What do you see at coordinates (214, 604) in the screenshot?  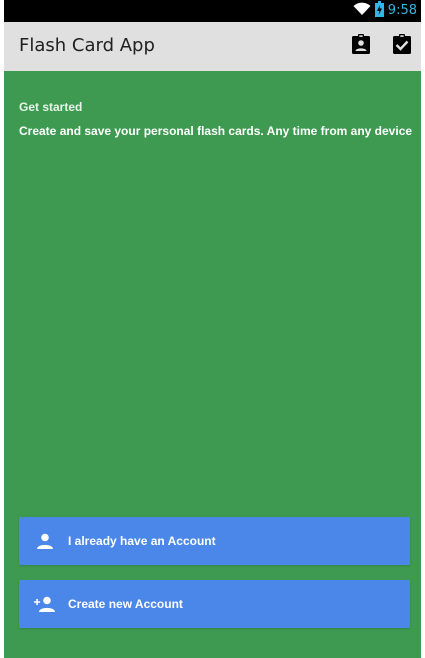 I see `create-account-button: Create new Account` at bounding box center [214, 604].